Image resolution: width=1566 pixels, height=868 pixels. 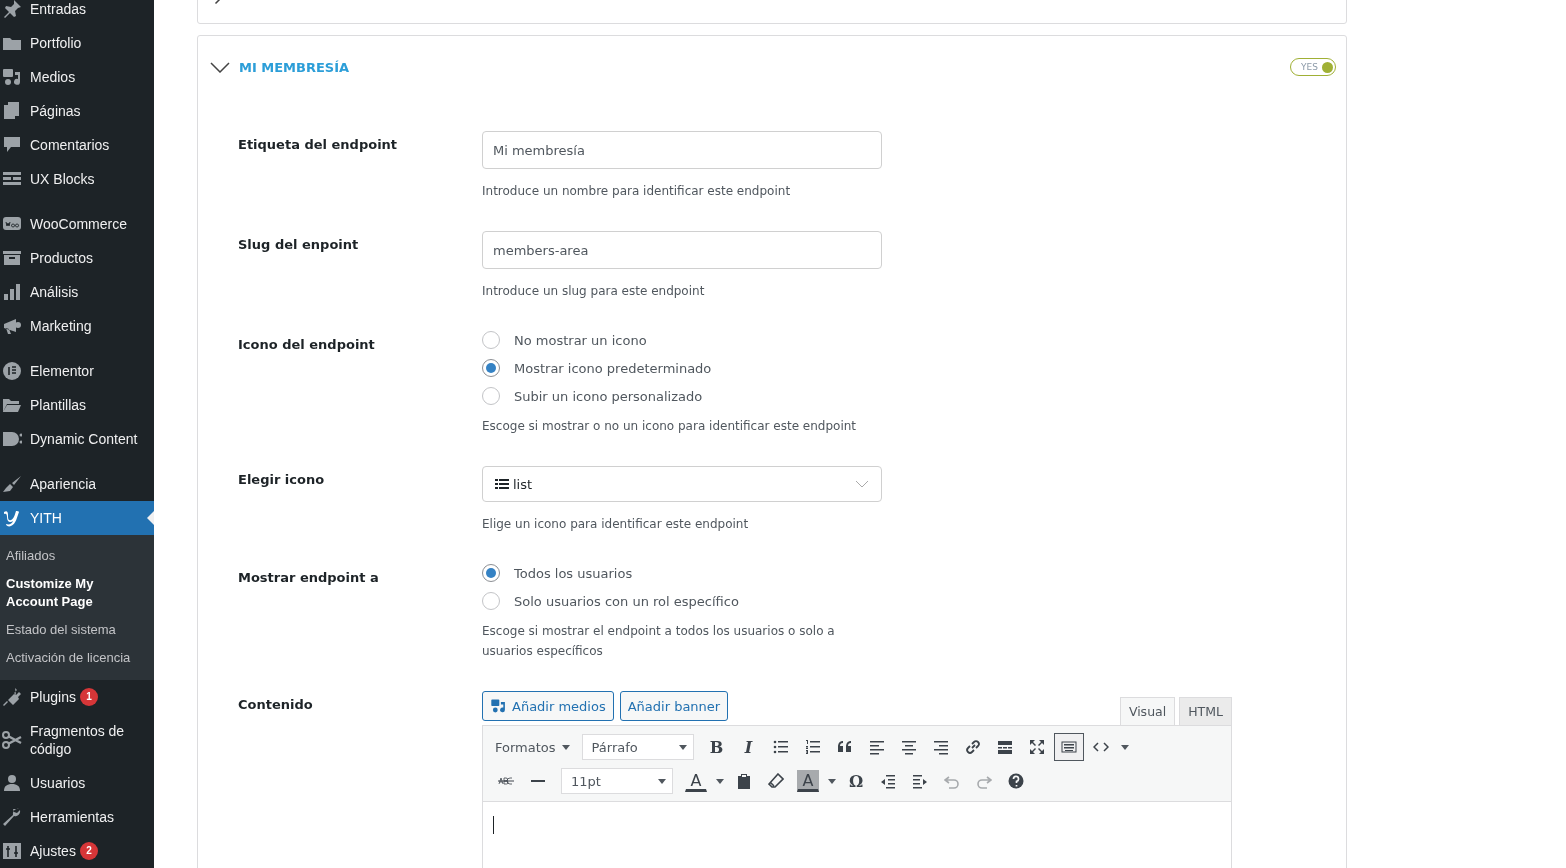 What do you see at coordinates (77, 518) in the screenshot?
I see `menu-item: YITH` at bounding box center [77, 518].